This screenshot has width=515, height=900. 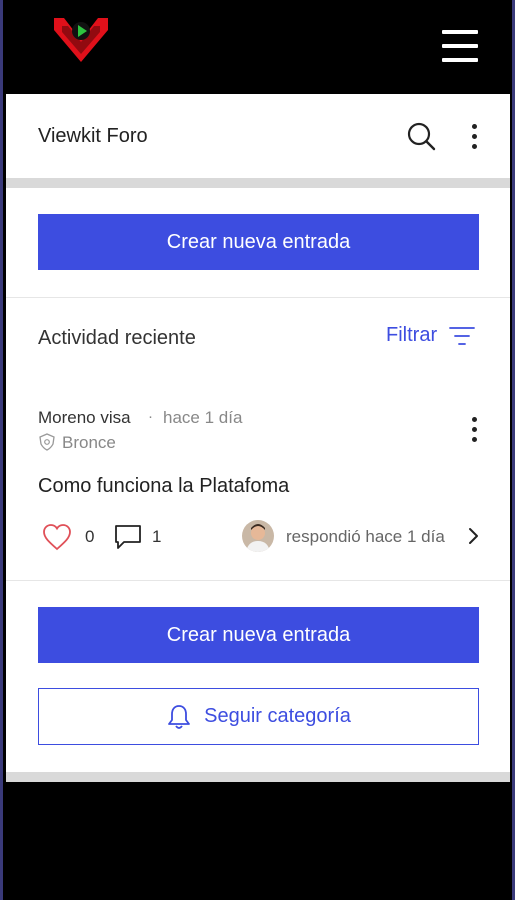 I want to click on post-author: Moreno visa, so click(x=84, y=418).